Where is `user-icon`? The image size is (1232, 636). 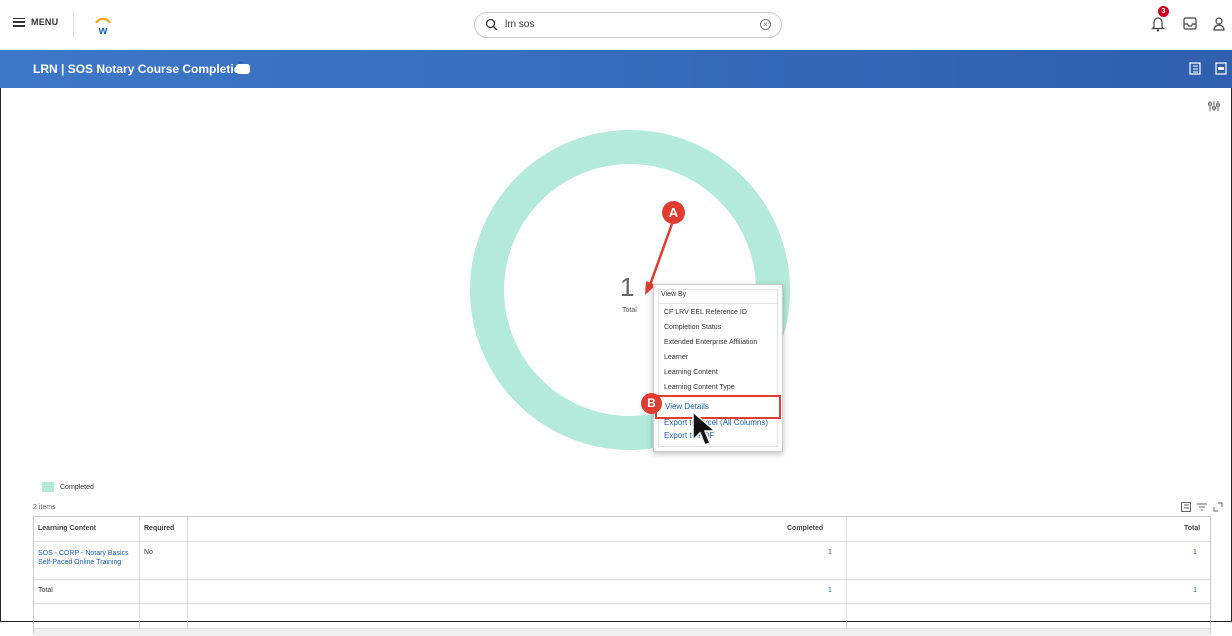 user-icon is located at coordinates (1219, 24).